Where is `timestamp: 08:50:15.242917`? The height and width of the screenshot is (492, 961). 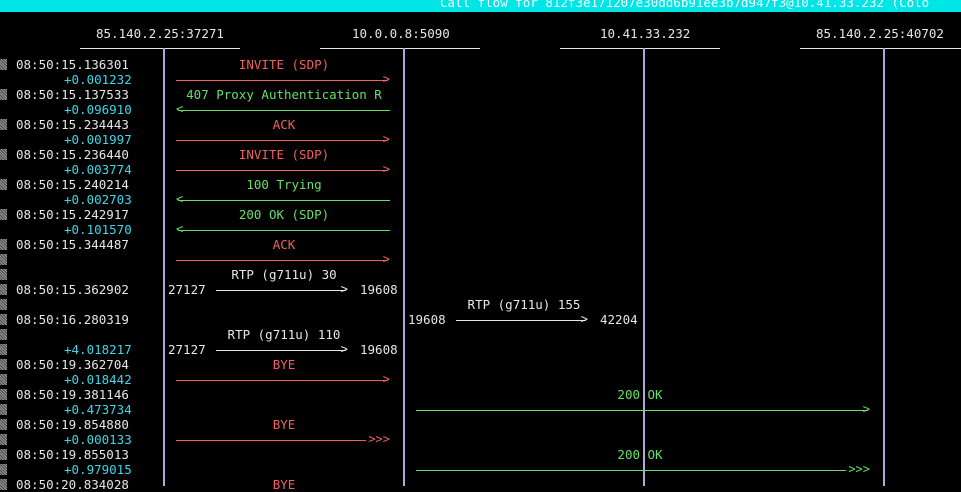
timestamp: 08:50:15.242917 is located at coordinates (72, 214).